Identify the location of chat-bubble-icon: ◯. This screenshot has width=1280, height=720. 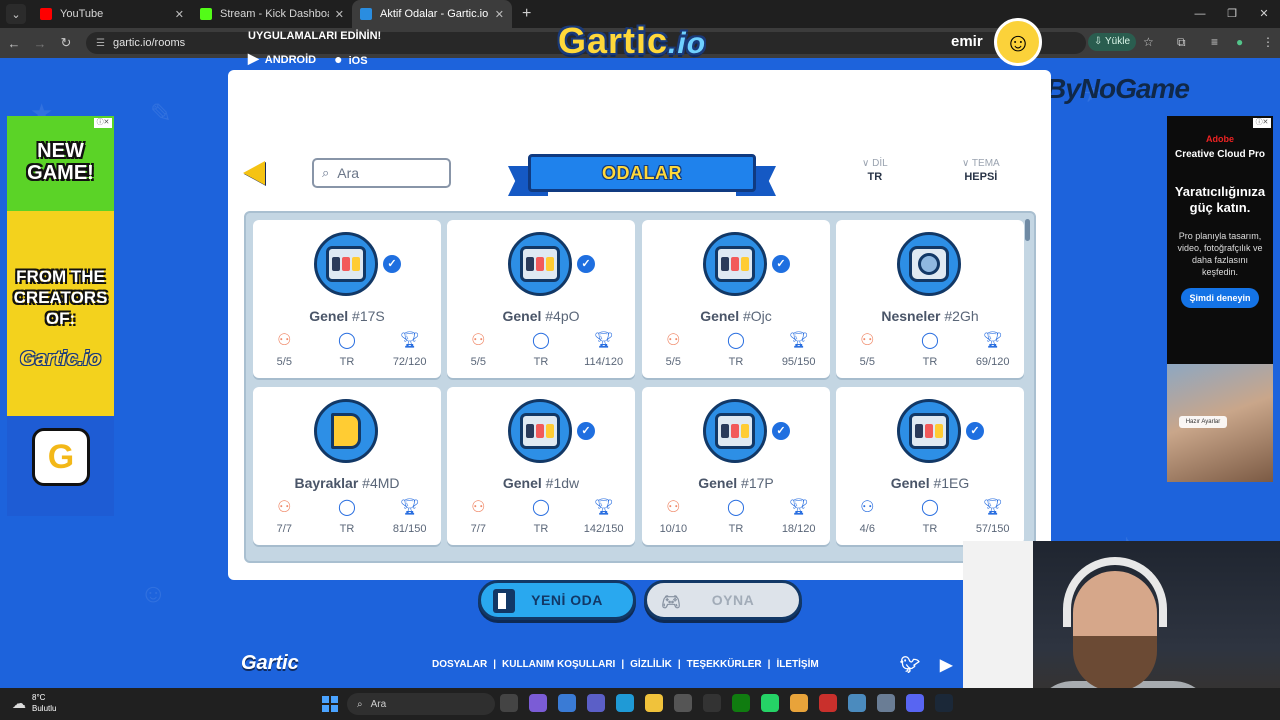
(347, 340).